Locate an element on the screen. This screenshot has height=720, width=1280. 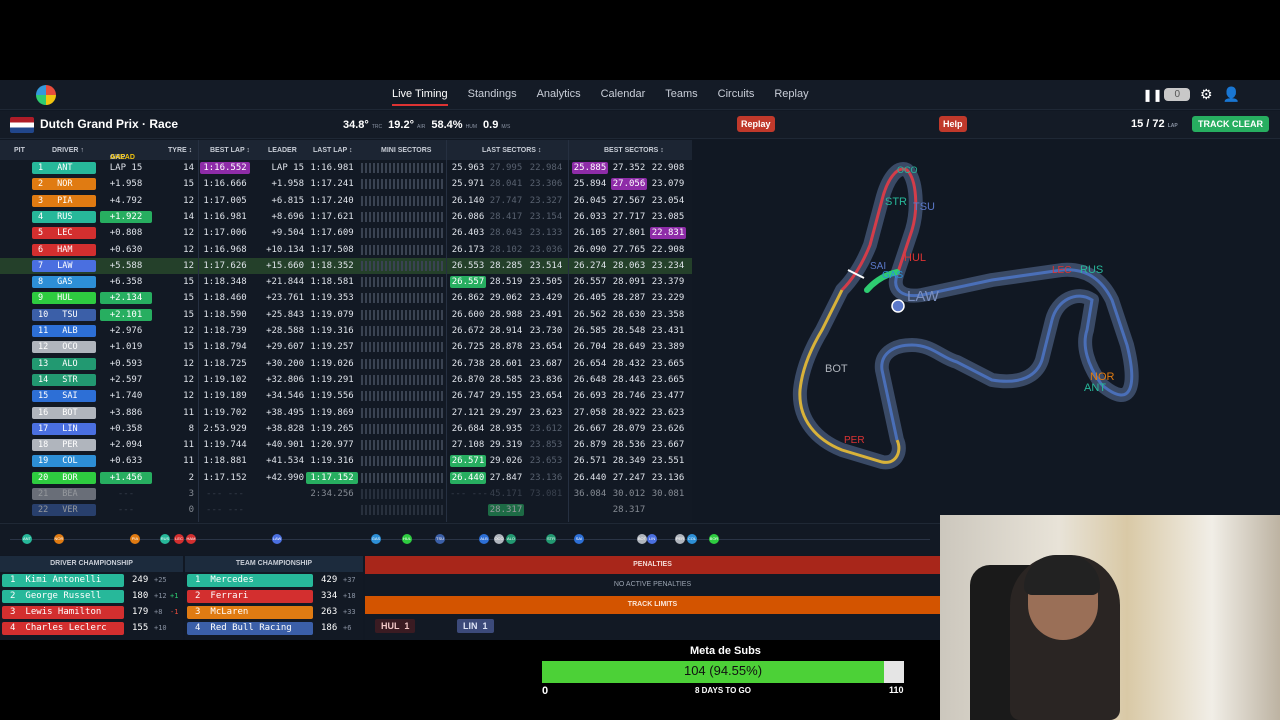
championship-row: 4 Red Bull Racing 186 +6 is located at coordinates (274, 628).